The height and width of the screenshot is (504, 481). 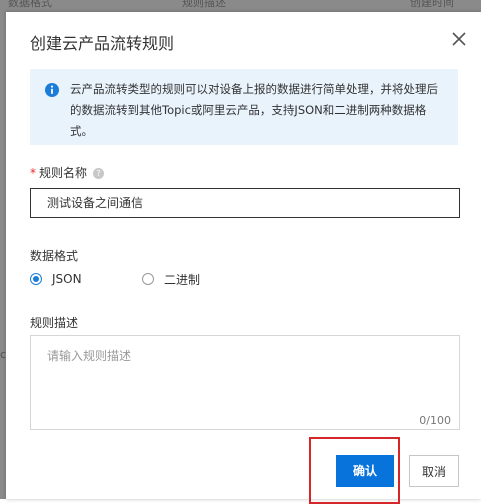 I want to click on background-table-header: 数据格式 规则描述 创建时间, so click(x=240, y=4).